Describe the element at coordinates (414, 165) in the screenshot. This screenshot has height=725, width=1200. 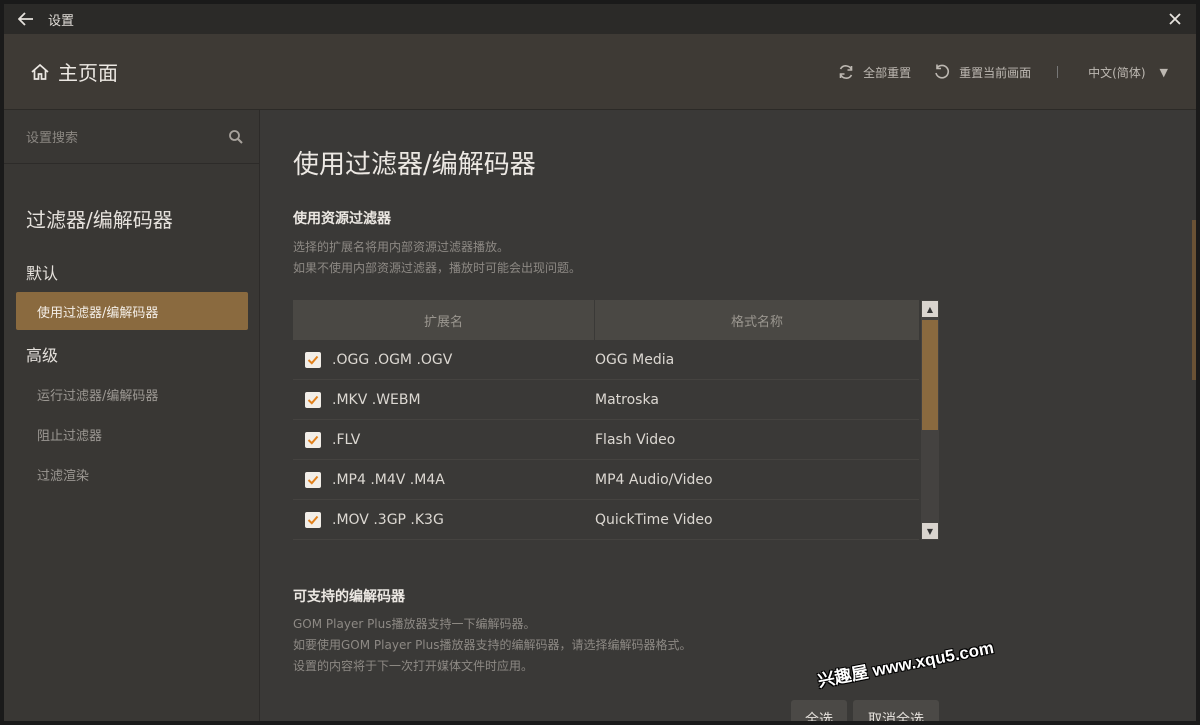
I see `page-title: 使用过滤器/编解码器` at that location.